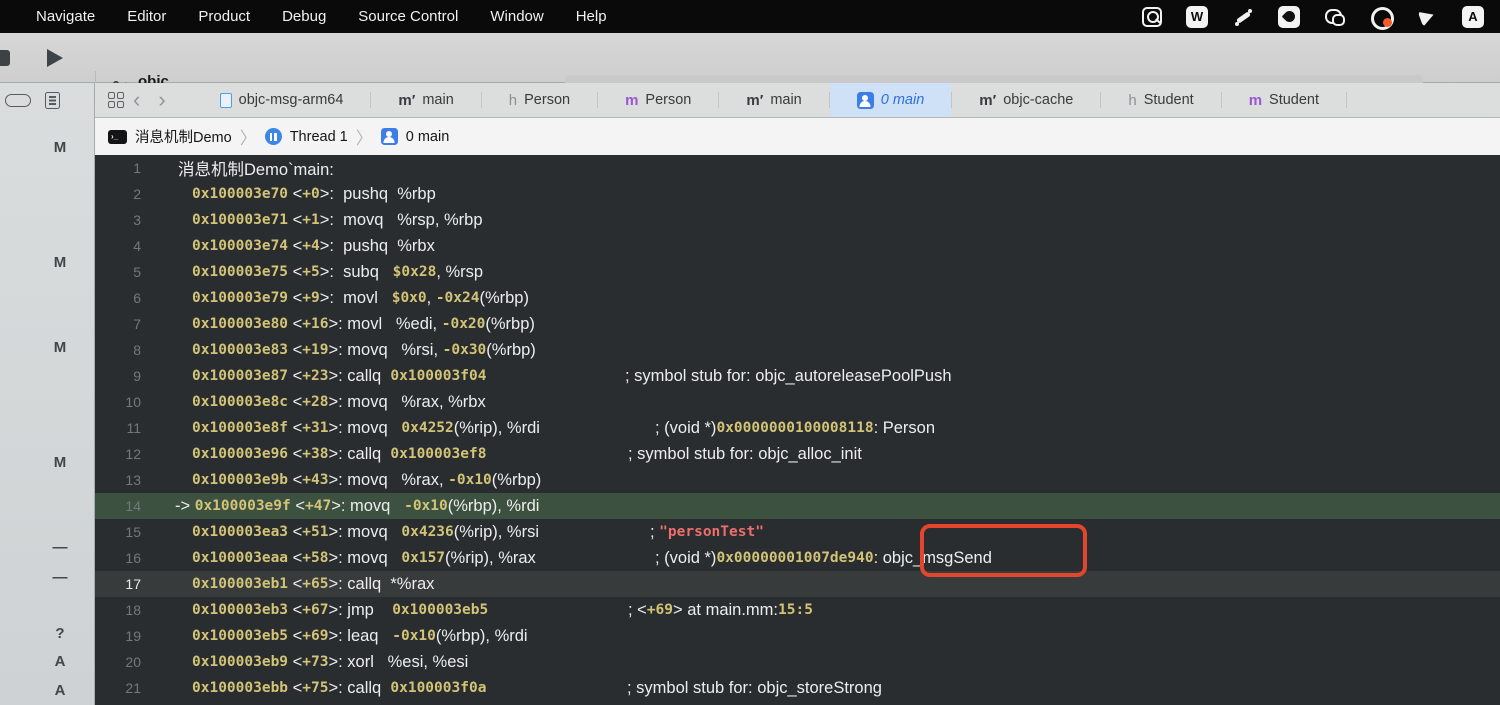 The height and width of the screenshot is (705, 1500). I want to click on sidebar-header-icons, so click(47, 96).